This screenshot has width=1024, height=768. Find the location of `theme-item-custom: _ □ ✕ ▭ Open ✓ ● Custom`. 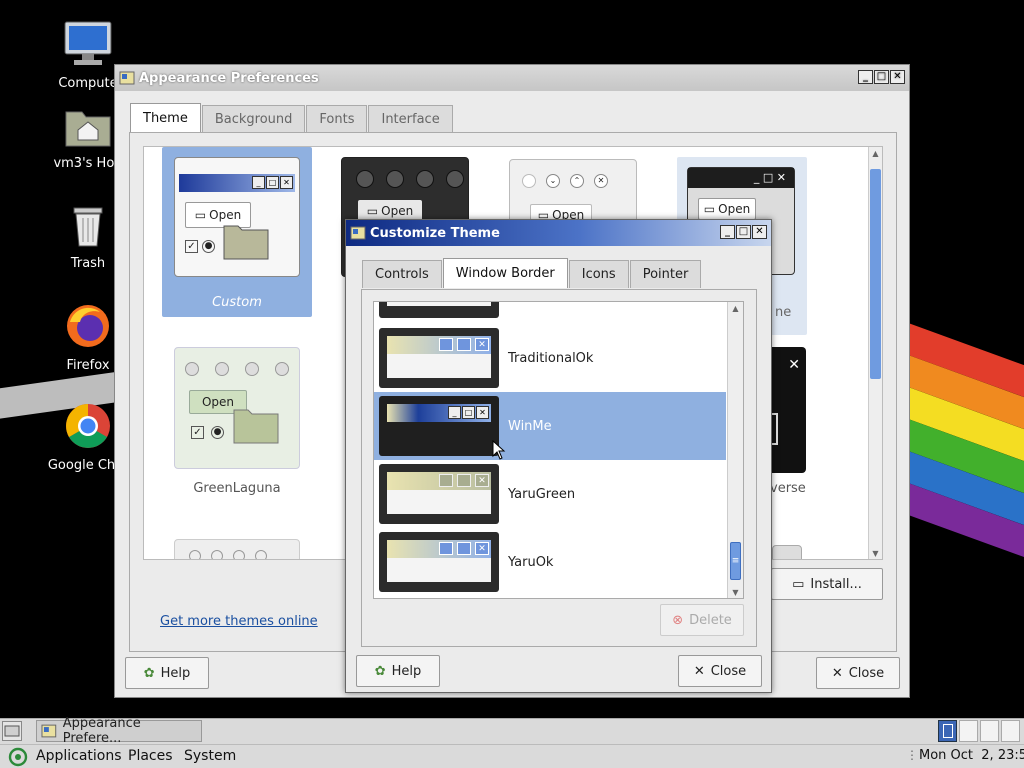

theme-item-custom: _ □ ✕ ▭ Open ✓ ● Custom is located at coordinates (237, 232).